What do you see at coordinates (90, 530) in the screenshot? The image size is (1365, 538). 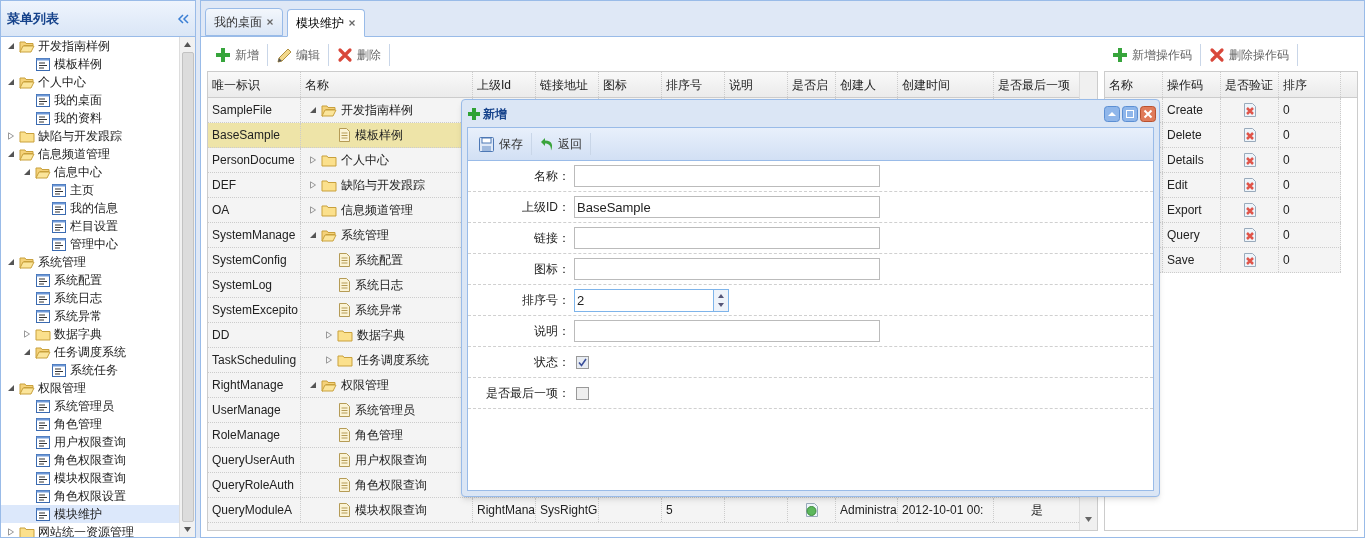 I see `sidebar-item: 网站统一资源管理` at bounding box center [90, 530].